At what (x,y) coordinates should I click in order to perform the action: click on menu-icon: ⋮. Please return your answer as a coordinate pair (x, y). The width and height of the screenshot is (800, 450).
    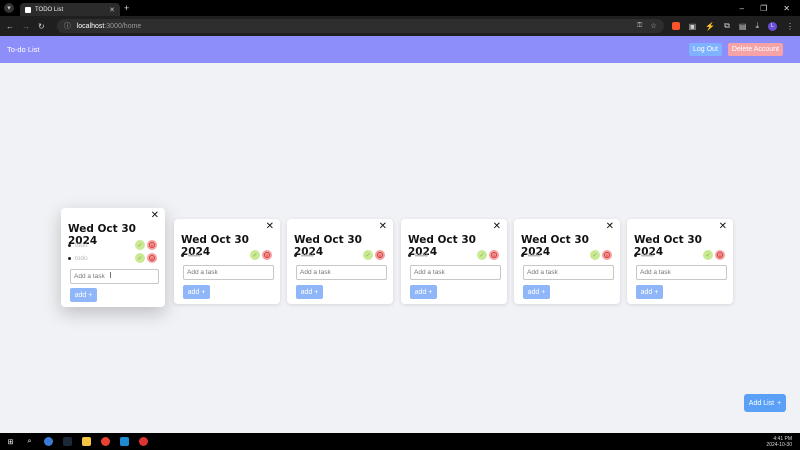
    Looking at the image, I should click on (790, 26).